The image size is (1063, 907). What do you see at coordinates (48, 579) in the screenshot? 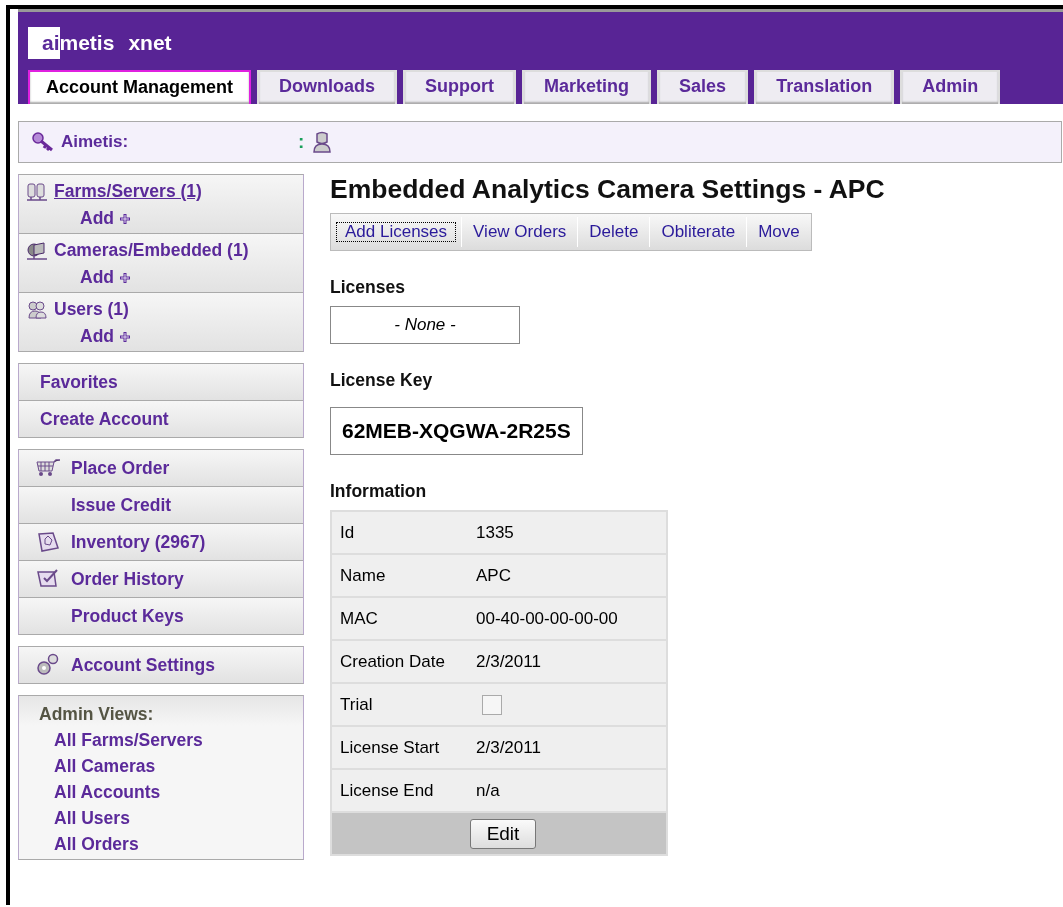
I see `checklist-icon` at bounding box center [48, 579].